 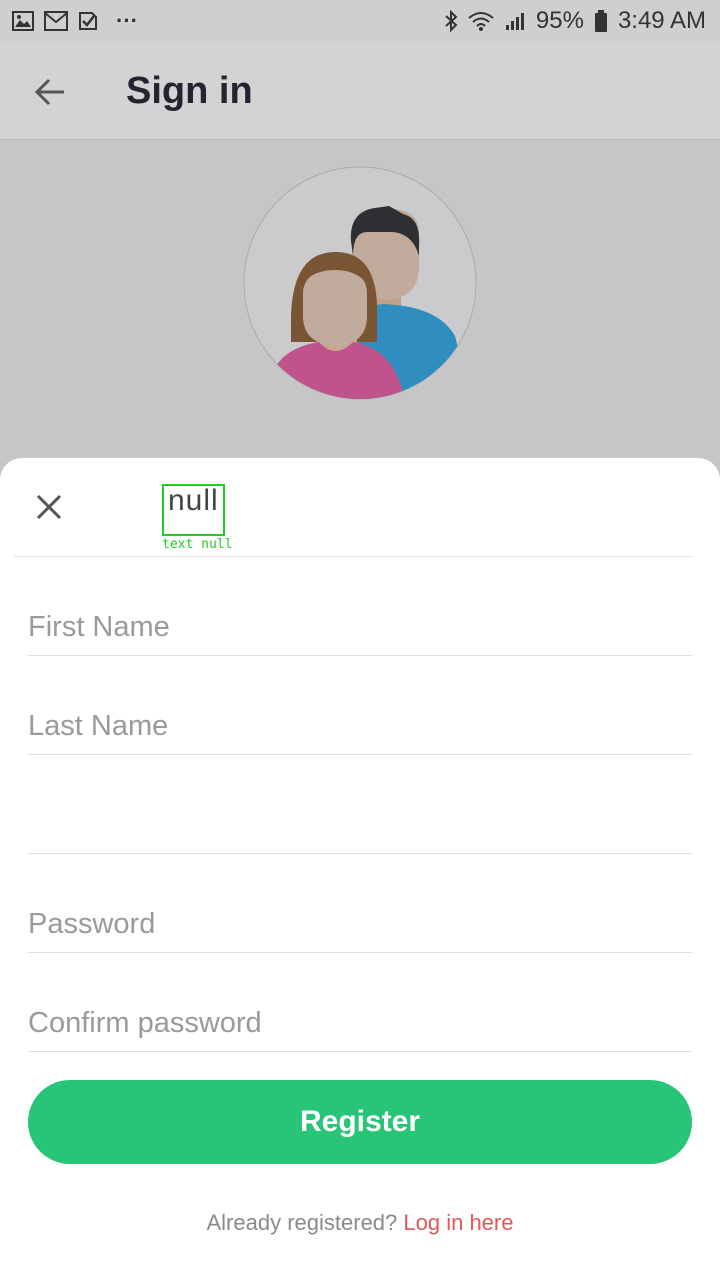 I want to click on close-button, so click(x=49, y=507).